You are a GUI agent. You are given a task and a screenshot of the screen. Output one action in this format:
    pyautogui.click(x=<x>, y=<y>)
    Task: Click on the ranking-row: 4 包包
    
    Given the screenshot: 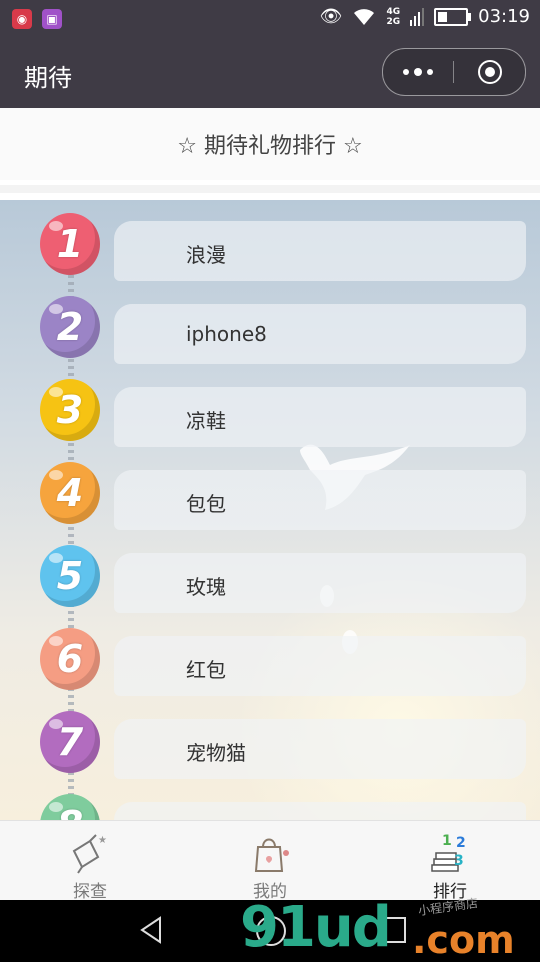 What is the action you would take?
    pyautogui.click(x=270, y=494)
    